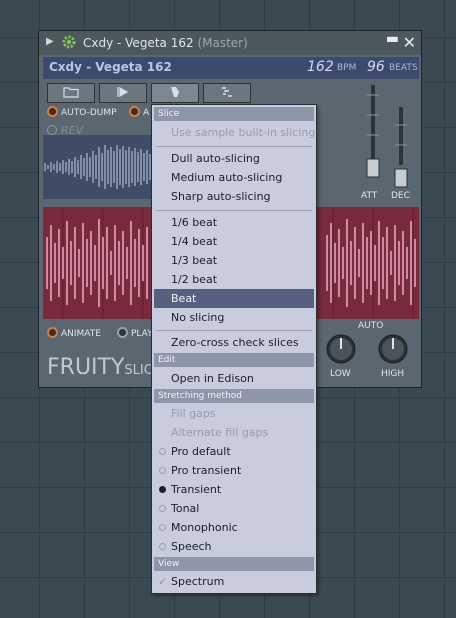 The image size is (456, 618). Describe the element at coordinates (320, 67) in the screenshot. I see `bpm-value: 162` at that location.